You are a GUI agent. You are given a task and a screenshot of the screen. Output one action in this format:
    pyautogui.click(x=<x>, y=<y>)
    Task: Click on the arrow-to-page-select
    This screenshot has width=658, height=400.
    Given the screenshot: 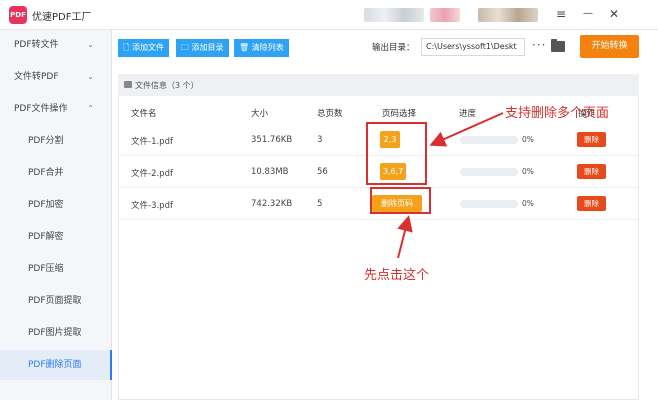 What is the action you would take?
    pyautogui.click(x=466, y=129)
    